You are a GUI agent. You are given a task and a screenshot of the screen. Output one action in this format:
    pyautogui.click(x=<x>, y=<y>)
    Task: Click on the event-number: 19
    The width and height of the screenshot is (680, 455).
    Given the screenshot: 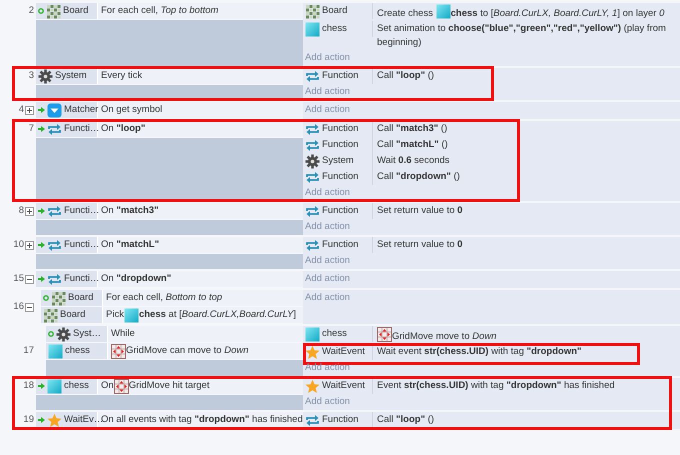 What is the action you would take?
    pyautogui.click(x=28, y=420)
    